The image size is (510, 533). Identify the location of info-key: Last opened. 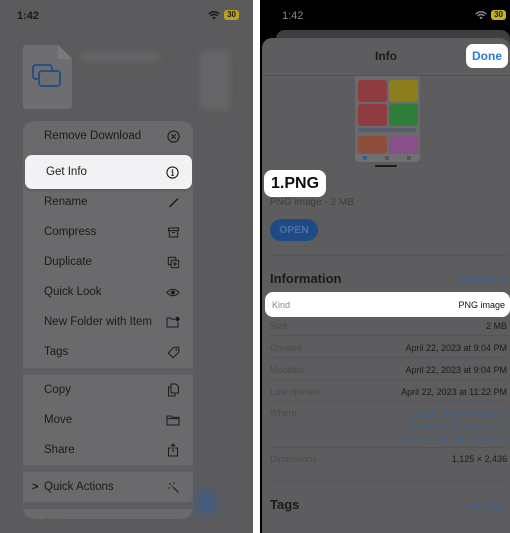
(295, 392).